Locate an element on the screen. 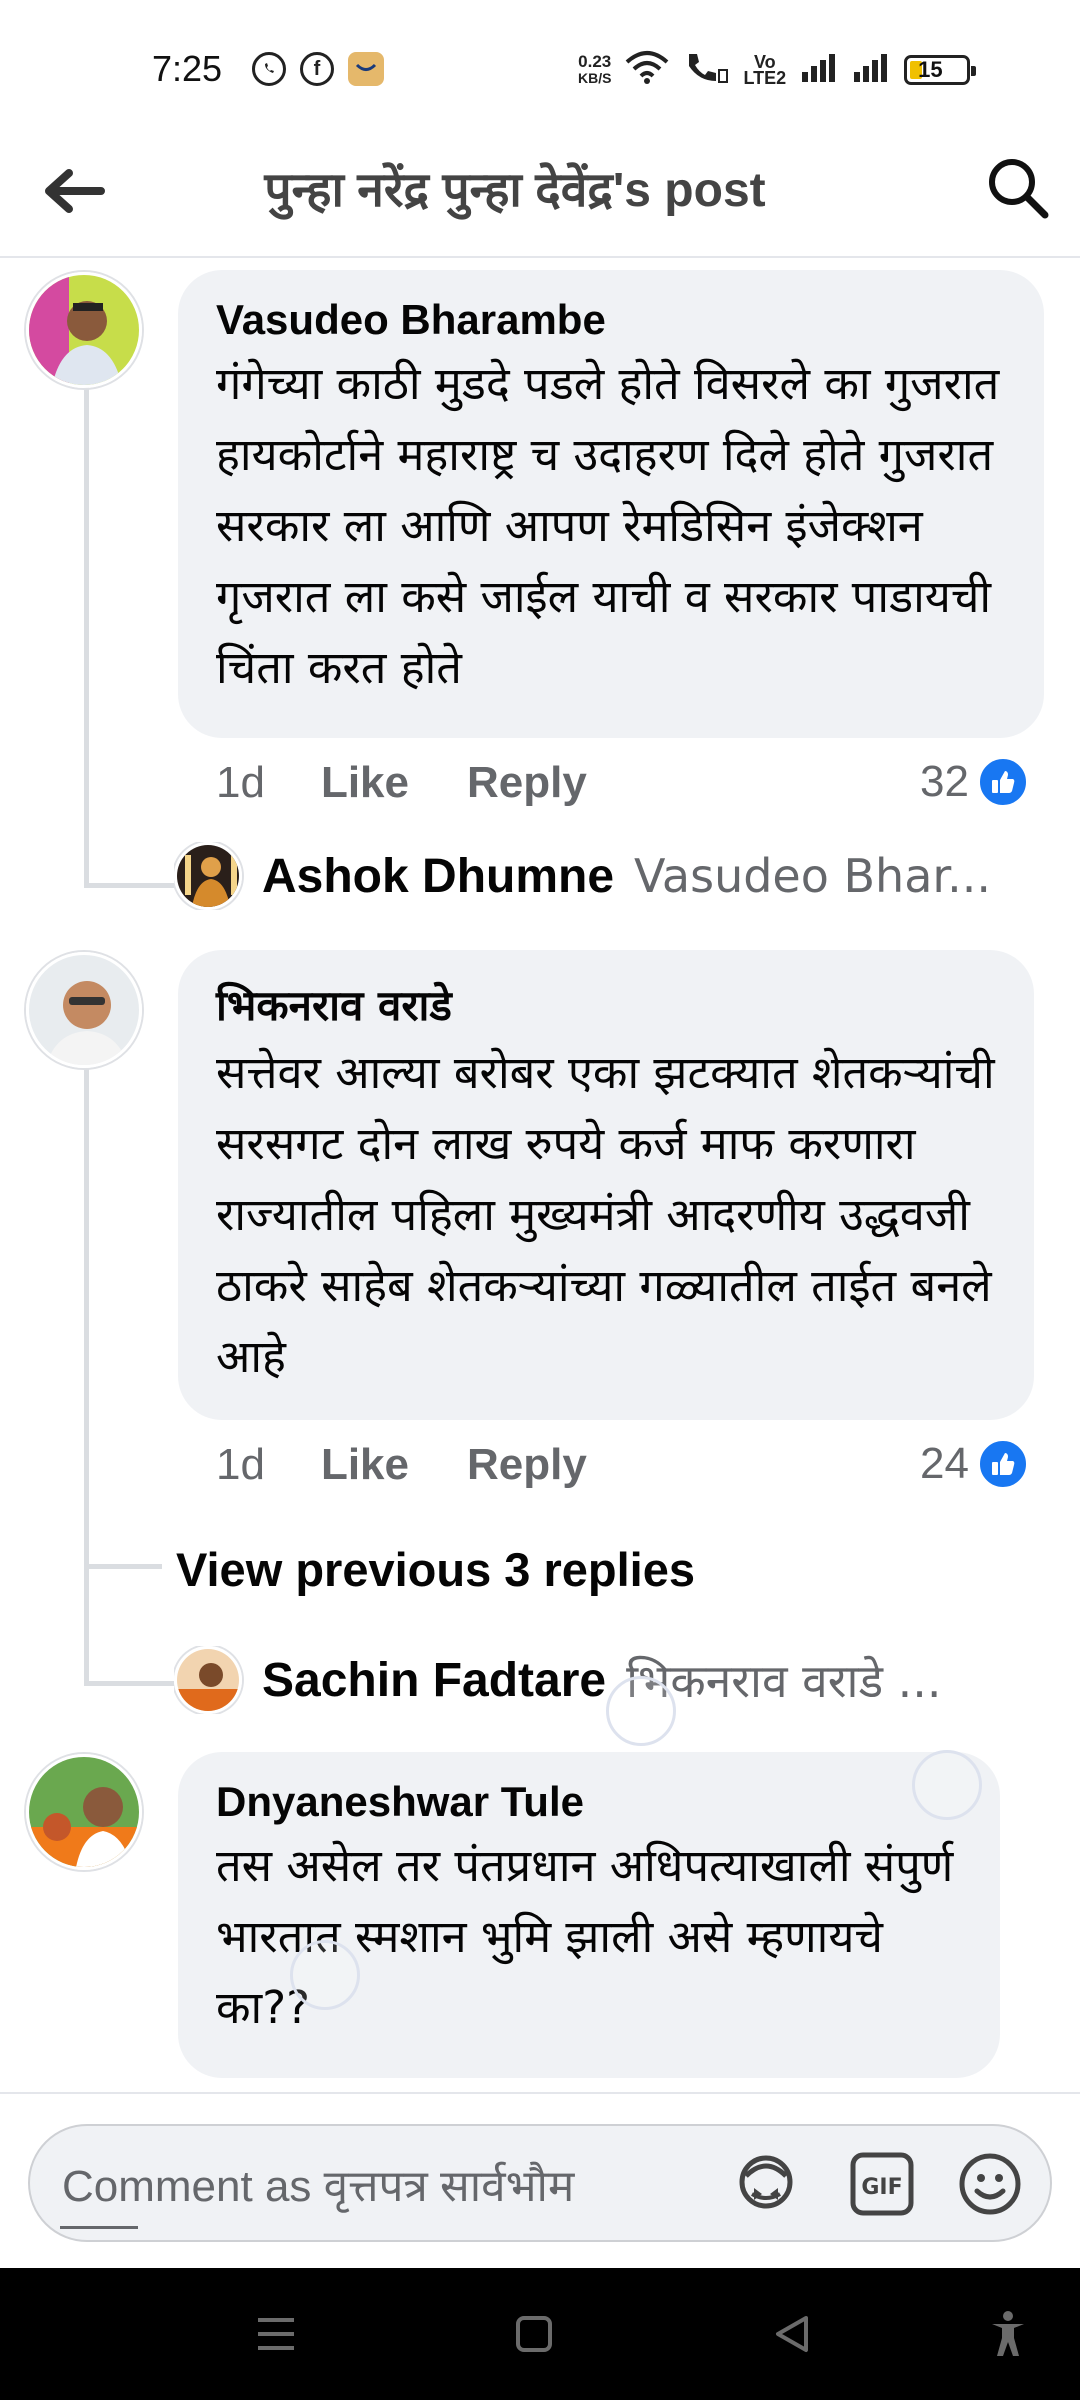  status-bar: 7:25 f 0.23 KB/S Vo LTE2 15 is located at coordinates (540, 65).